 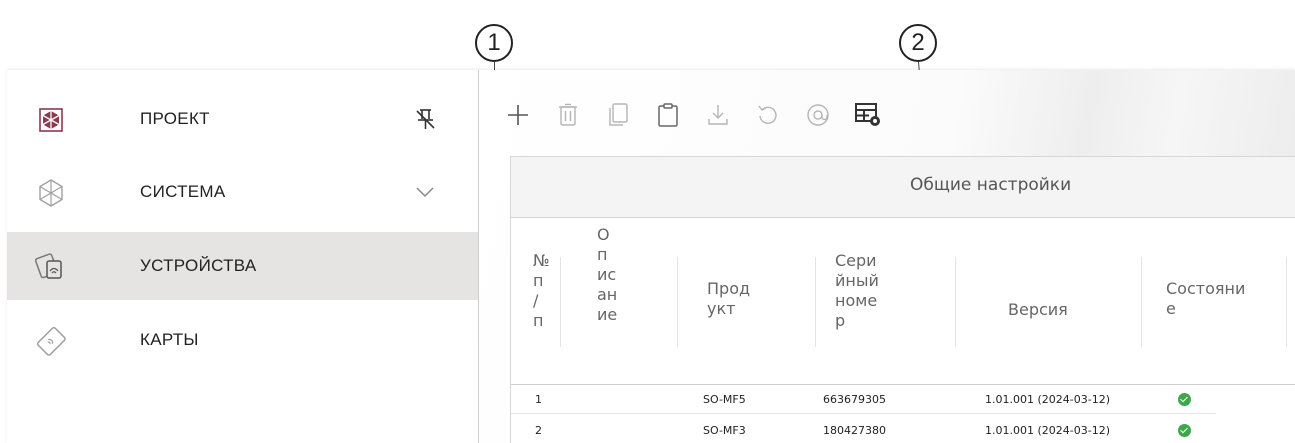 I want to click on column-header-number: № п / п, so click(x=541, y=291).